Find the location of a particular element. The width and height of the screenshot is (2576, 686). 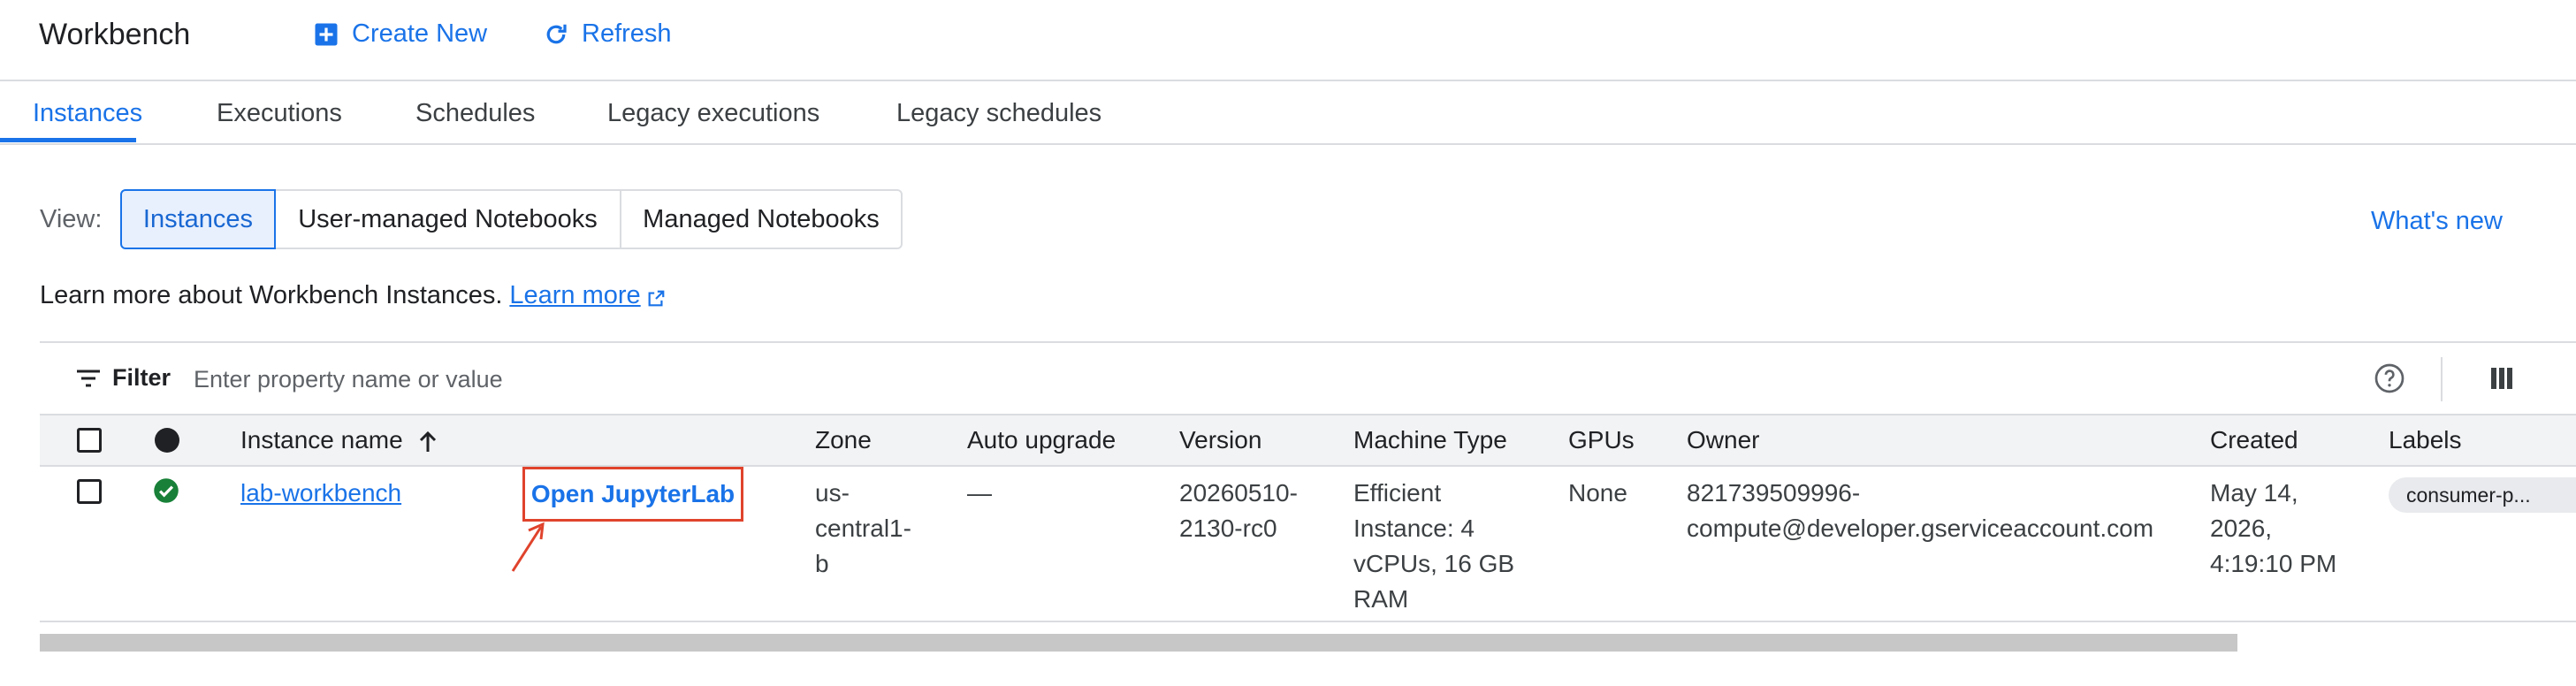

column-display-icon is located at coordinates (2501, 378).